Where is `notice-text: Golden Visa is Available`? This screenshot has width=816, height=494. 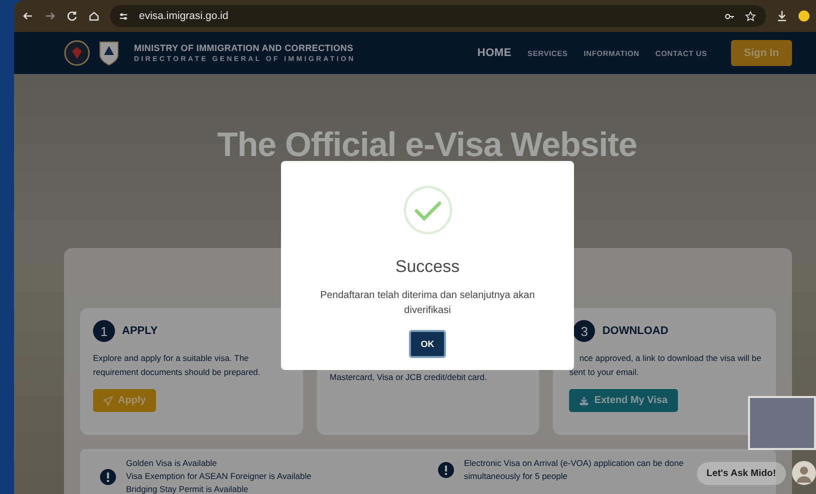 notice-text: Golden Visa is Available is located at coordinates (172, 463).